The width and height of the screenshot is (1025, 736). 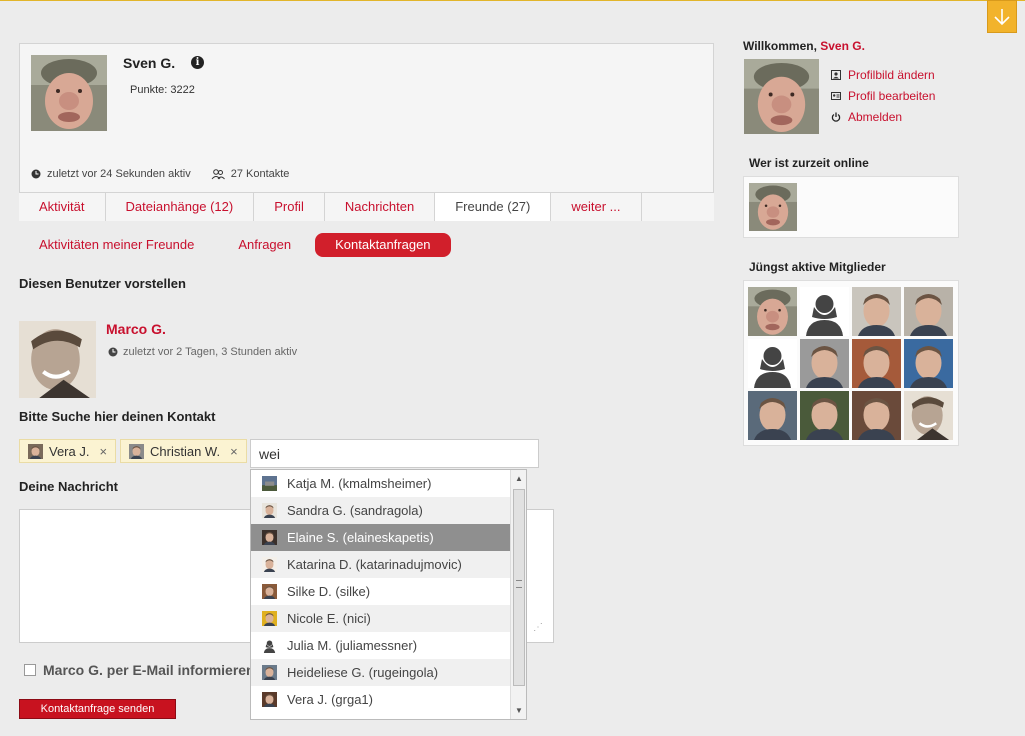 I want to click on logout-link: Abmelden, so click(x=883, y=117).